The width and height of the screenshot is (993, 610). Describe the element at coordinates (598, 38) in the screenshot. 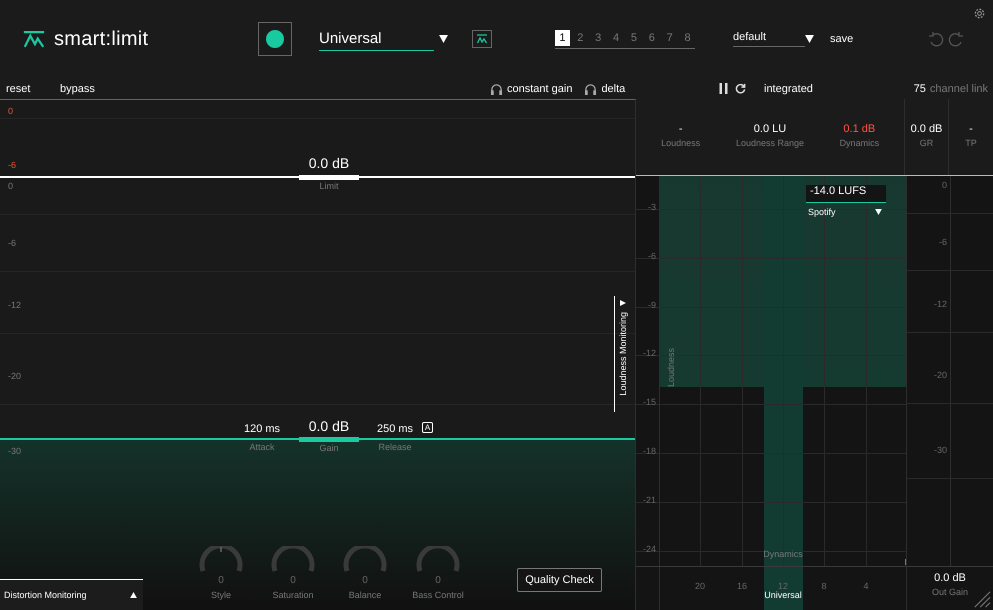

I see `slot-tab: 3` at that location.